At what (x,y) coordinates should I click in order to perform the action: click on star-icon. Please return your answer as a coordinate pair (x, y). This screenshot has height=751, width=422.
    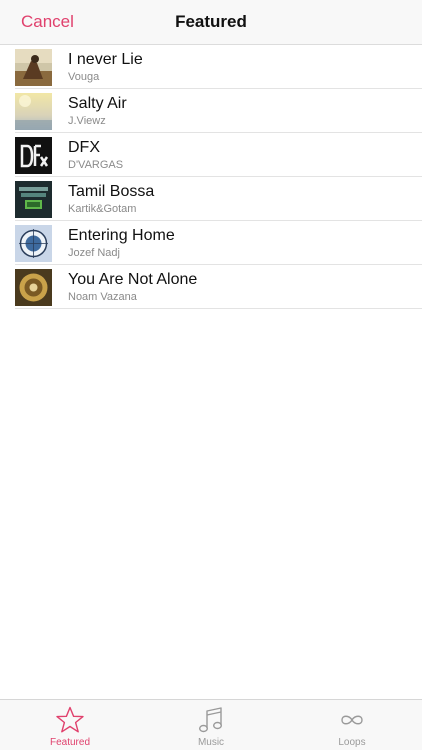
    Looking at the image, I should click on (70, 719).